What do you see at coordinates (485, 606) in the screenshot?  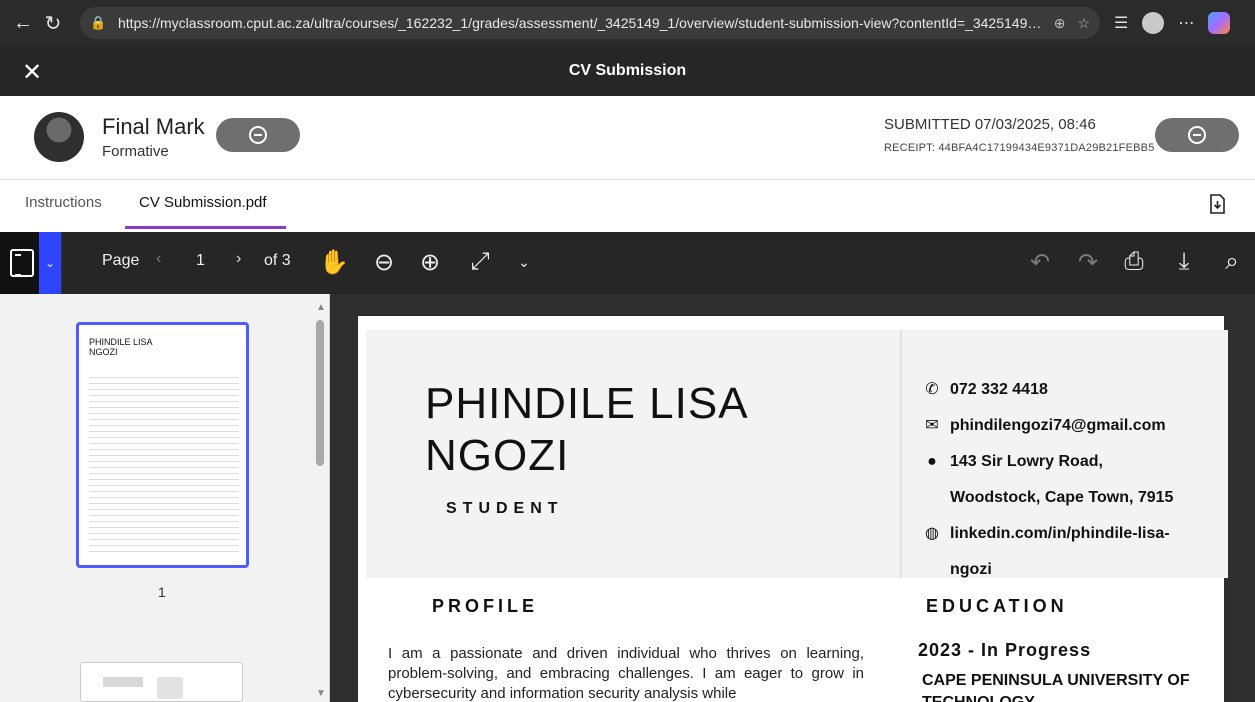 I see `profile-heading: PROFILE` at bounding box center [485, 606].